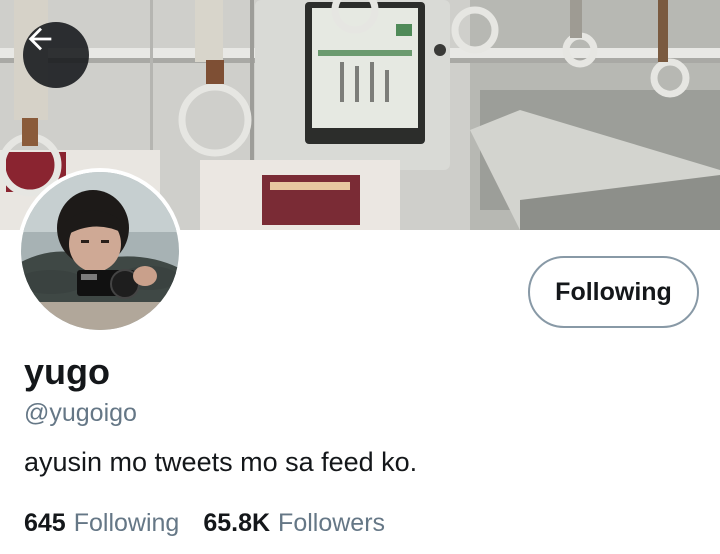  I want to click on followers-stat: 65.8K Followers, so click(294, 523).